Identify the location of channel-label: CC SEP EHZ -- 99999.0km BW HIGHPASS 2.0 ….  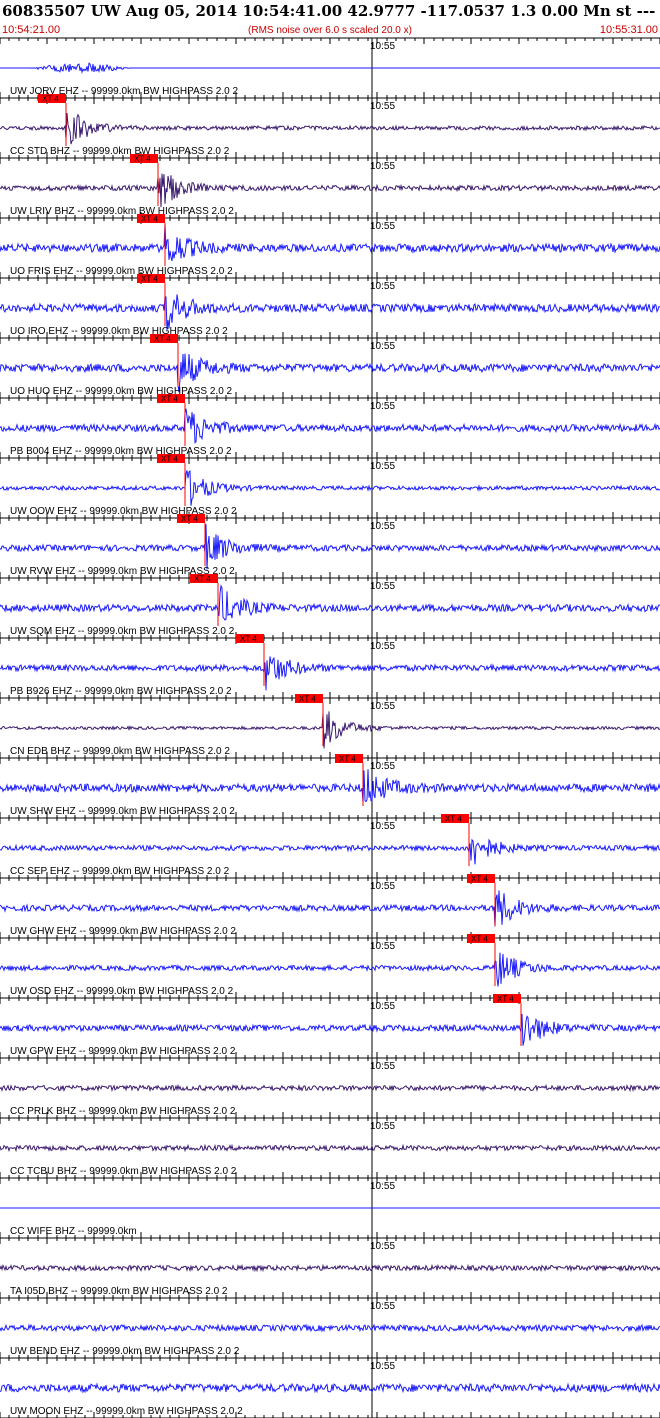
(120, 871).